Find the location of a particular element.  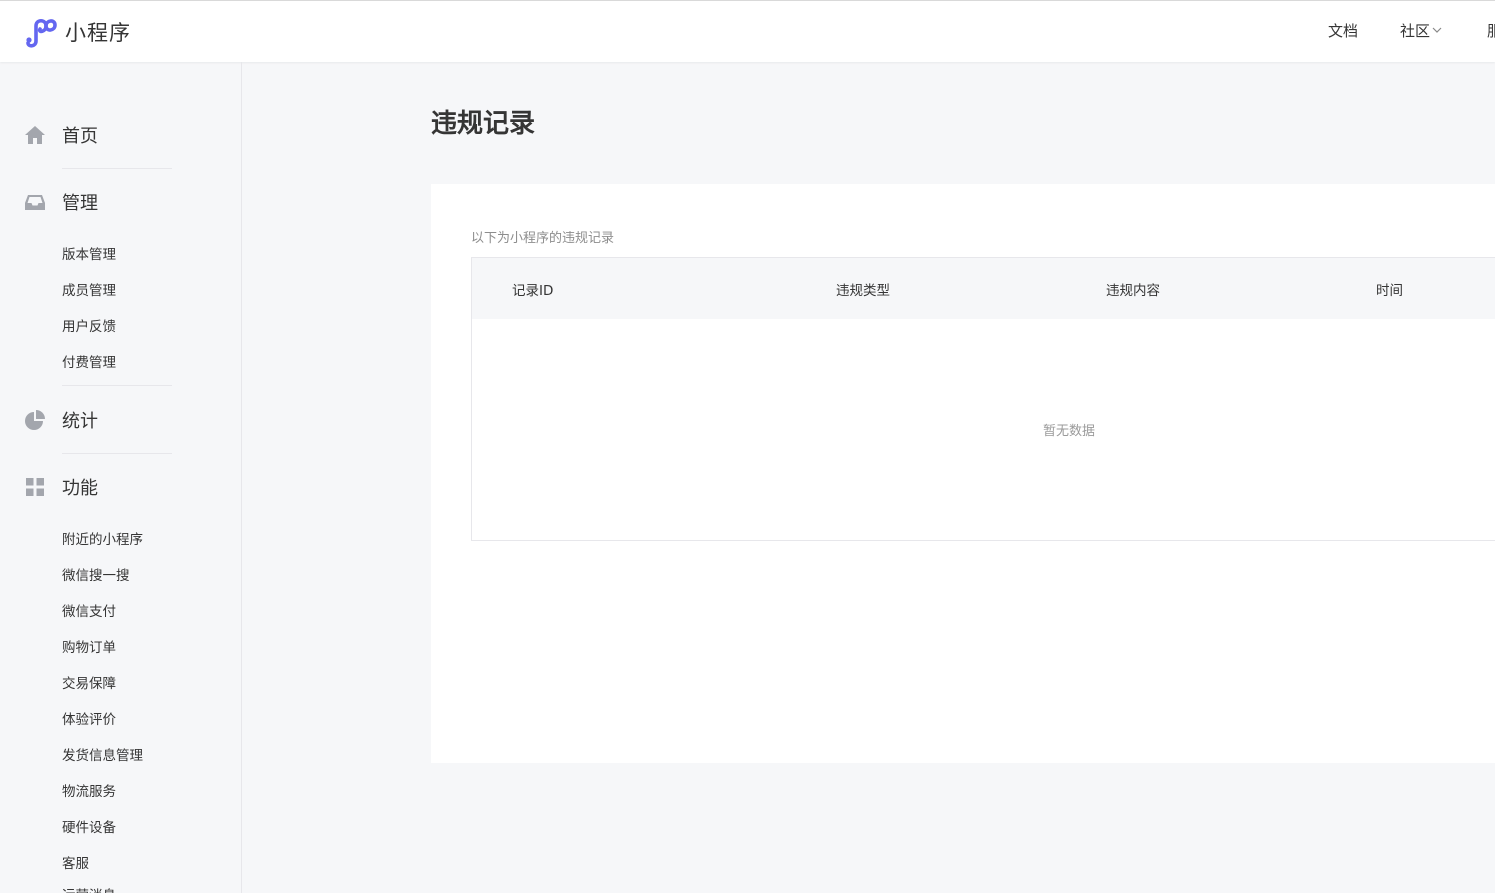

nav-docs-link: 文档 is located at coordinates (1364, 30).